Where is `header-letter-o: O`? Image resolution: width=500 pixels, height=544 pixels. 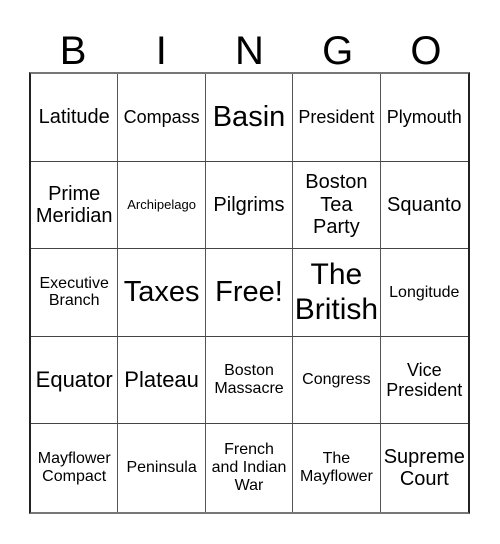 header-letter-o: O is located at coordinates (426, 51).